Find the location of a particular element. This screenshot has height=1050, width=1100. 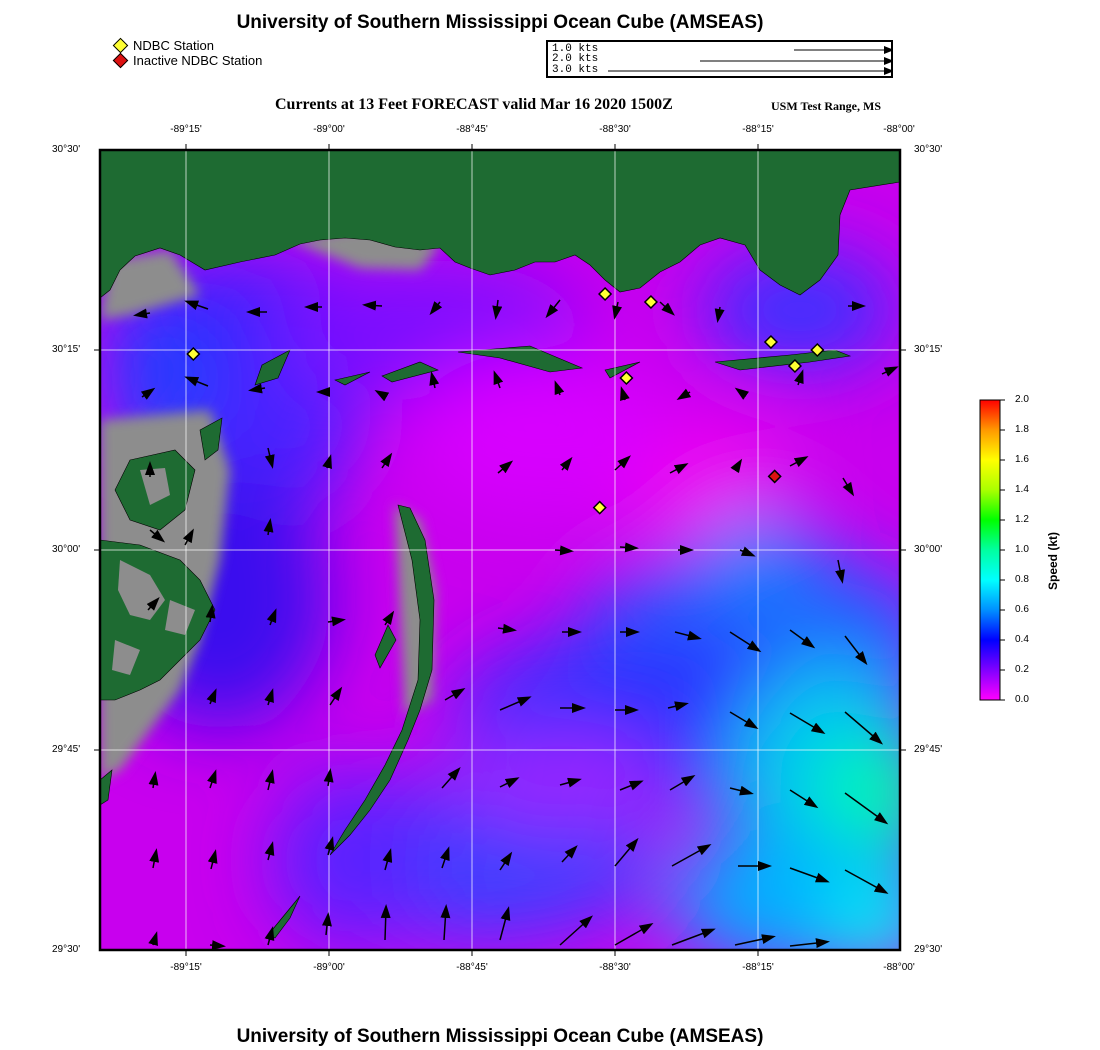

colorbar-tick-label: 0.6 is located at coordinates (1022, 609).